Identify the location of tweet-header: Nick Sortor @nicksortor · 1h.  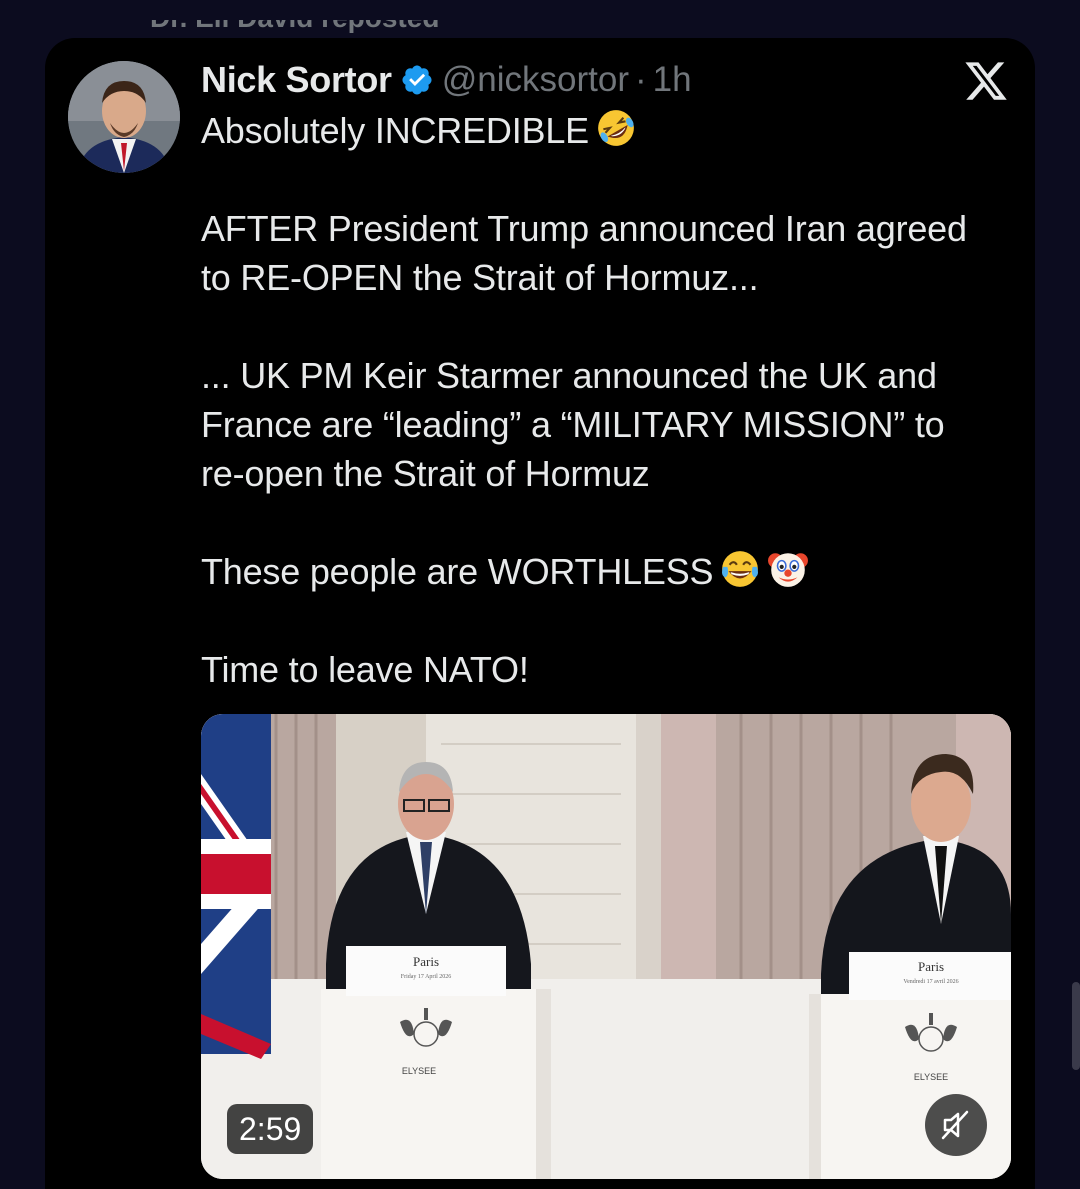
(446, 80).